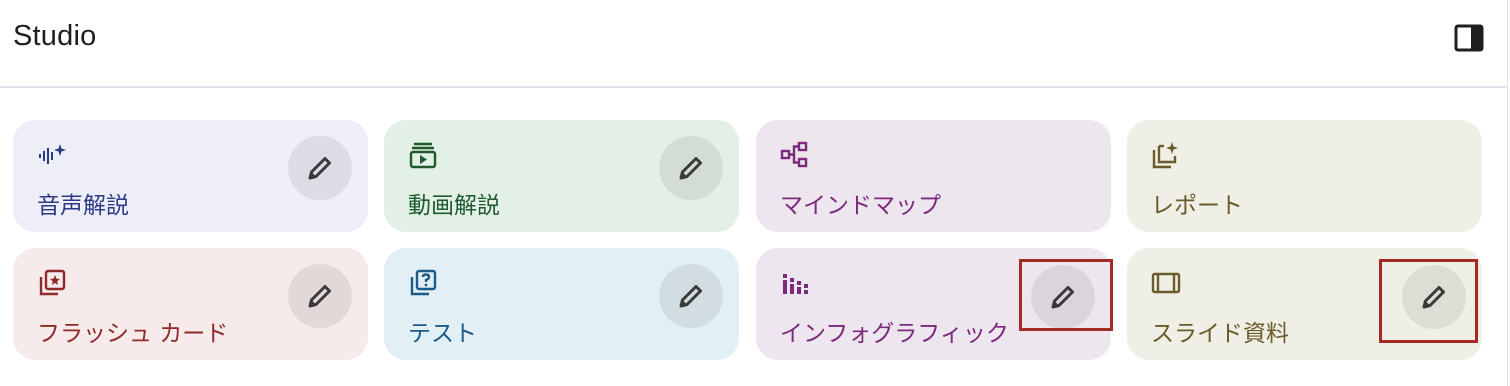 This screenshot has width=1510, height=386. Describe the element at coordinates (190, 304) in the screenshot. I see `card-flashcards: フラッシュ カード` at that location.